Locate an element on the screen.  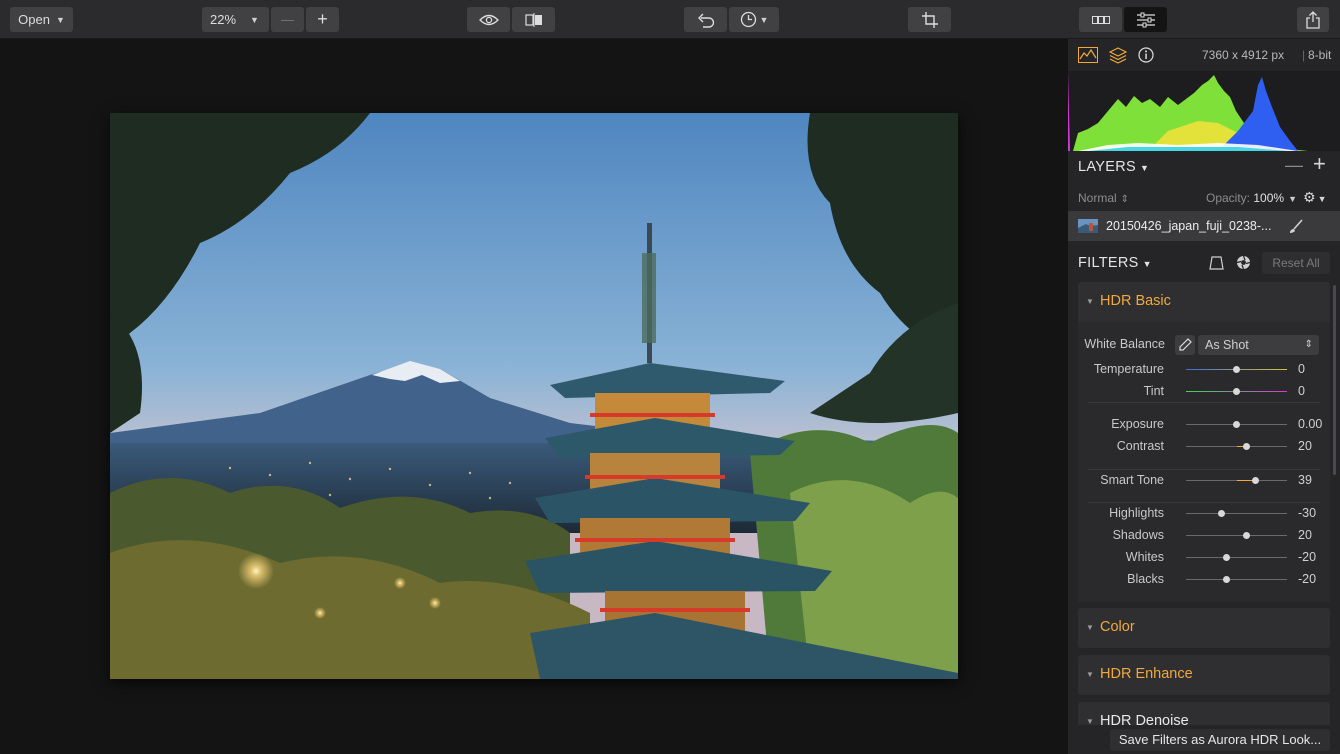
filters-header: FILTERS ▼ is located at coordinates (1115, 263).